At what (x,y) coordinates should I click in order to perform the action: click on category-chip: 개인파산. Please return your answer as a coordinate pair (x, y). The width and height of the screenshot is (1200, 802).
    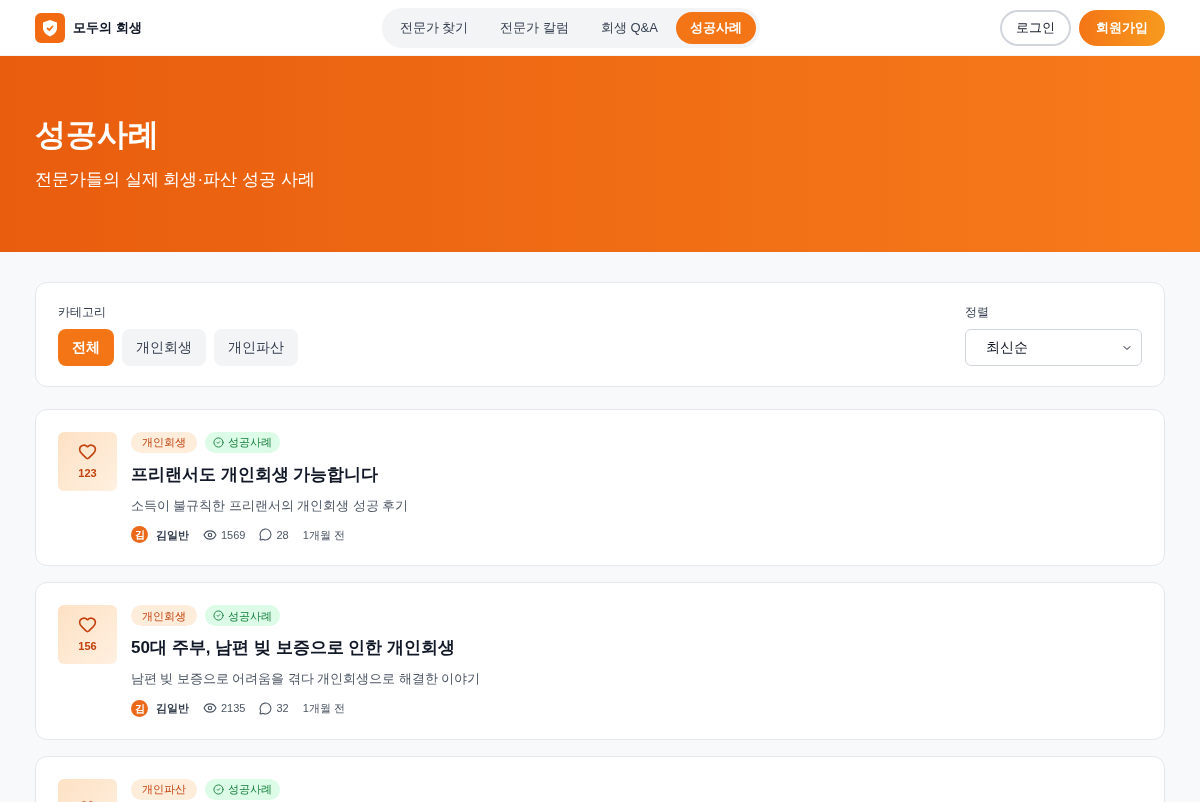
    Looking at the image, I should click on (256, 347).